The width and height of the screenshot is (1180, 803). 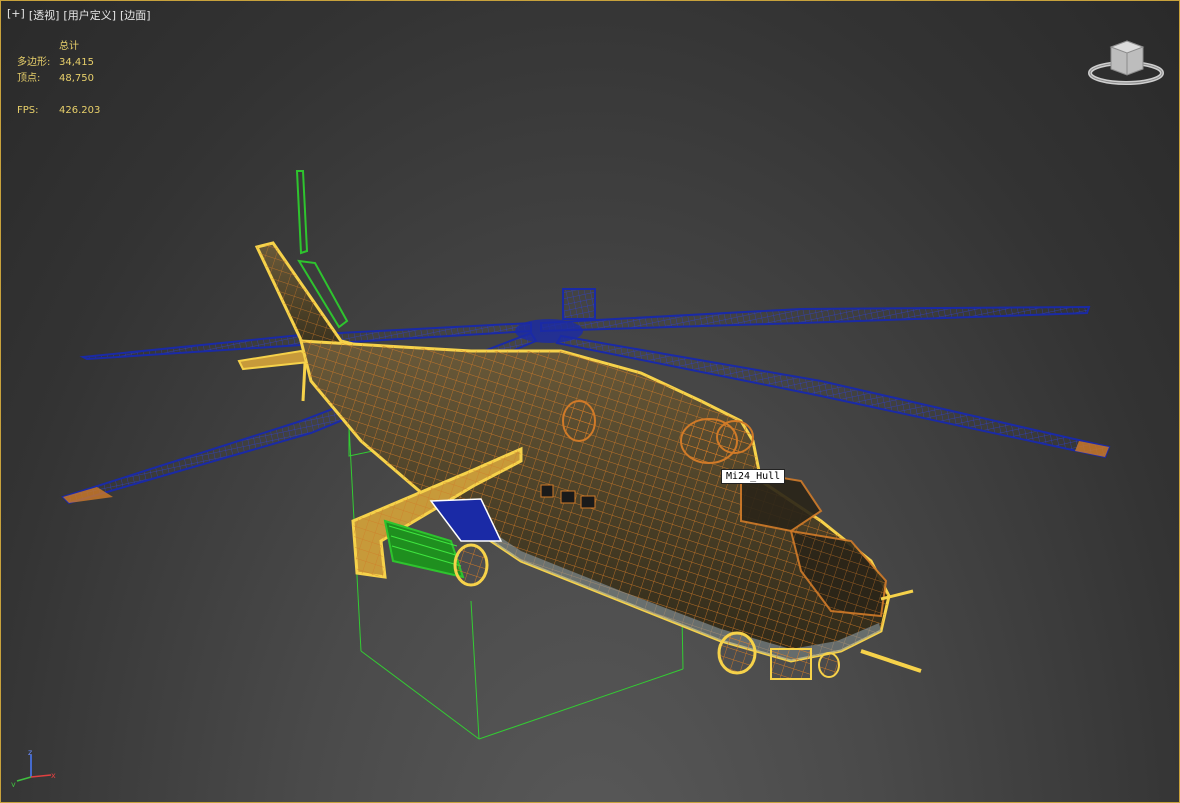 What do you see at coordinates (1126, 64) in the screenshot?
I see `viewcube-icon` at bounding box center [1126, 64].